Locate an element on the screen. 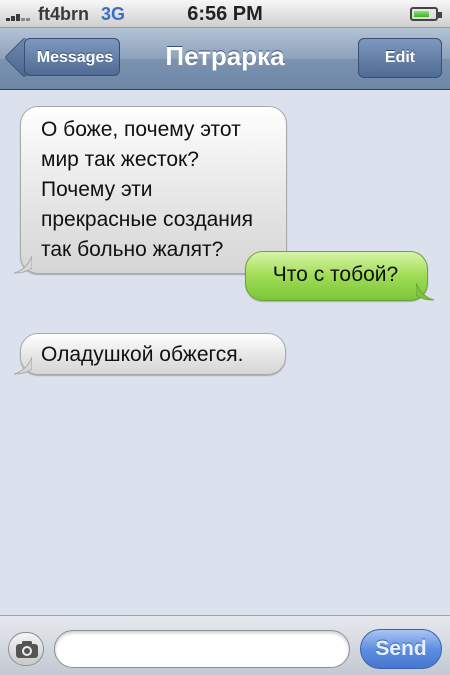 This screenshot has width=450, height=675. message-text: Что с тобой? is located at coordinates (335, 274).